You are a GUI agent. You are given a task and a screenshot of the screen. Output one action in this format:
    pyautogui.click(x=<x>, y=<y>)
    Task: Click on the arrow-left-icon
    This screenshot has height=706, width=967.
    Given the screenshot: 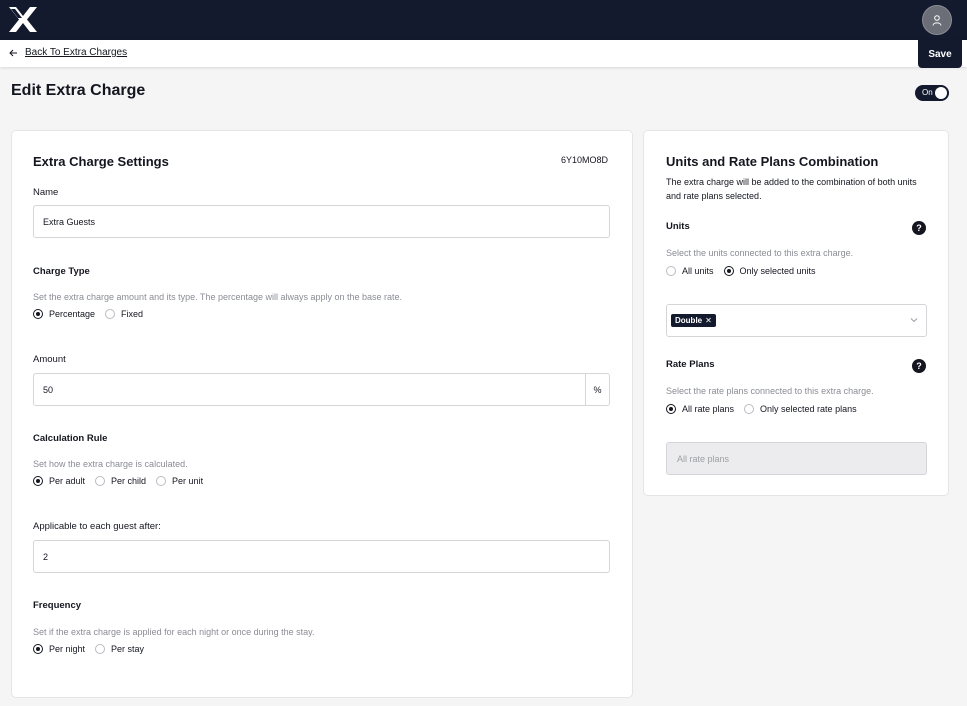 What is the action you would take?
    pyautogui.click(x=13, y=52)
    